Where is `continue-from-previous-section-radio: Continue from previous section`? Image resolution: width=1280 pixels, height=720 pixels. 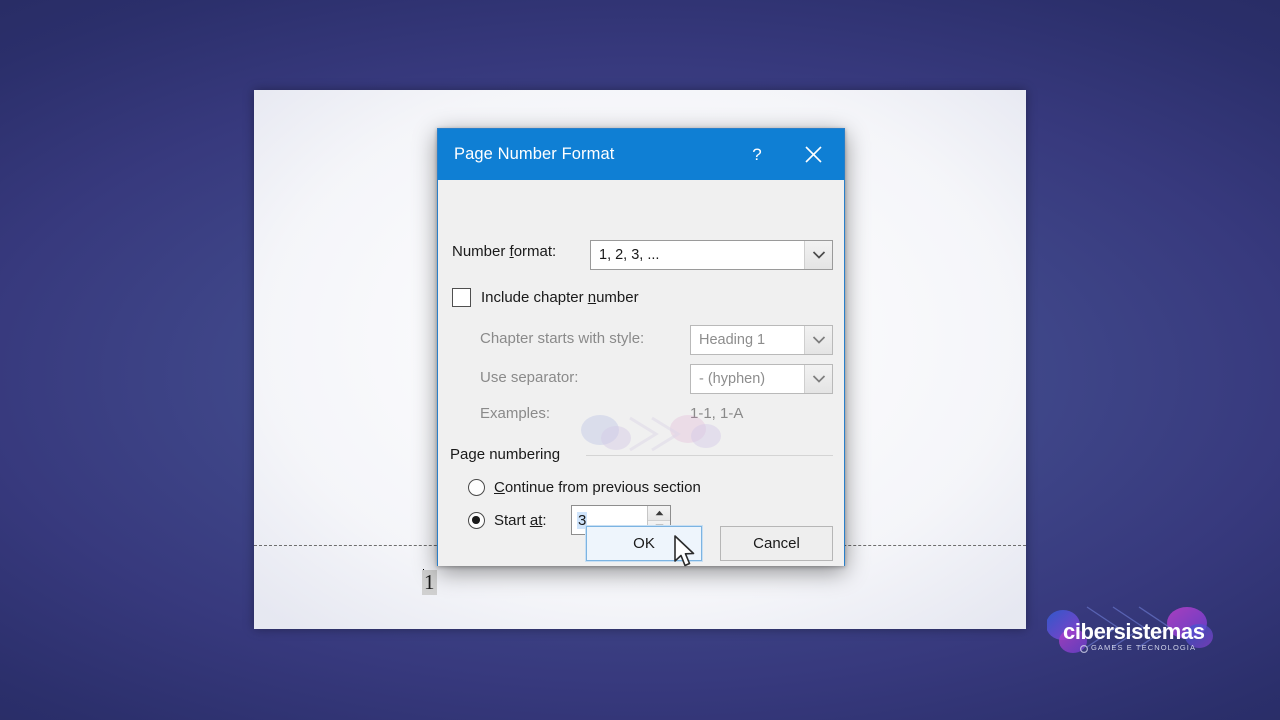
continue-from-previous-section-radio: Continue from previous section is located at coordinates (584, 487).